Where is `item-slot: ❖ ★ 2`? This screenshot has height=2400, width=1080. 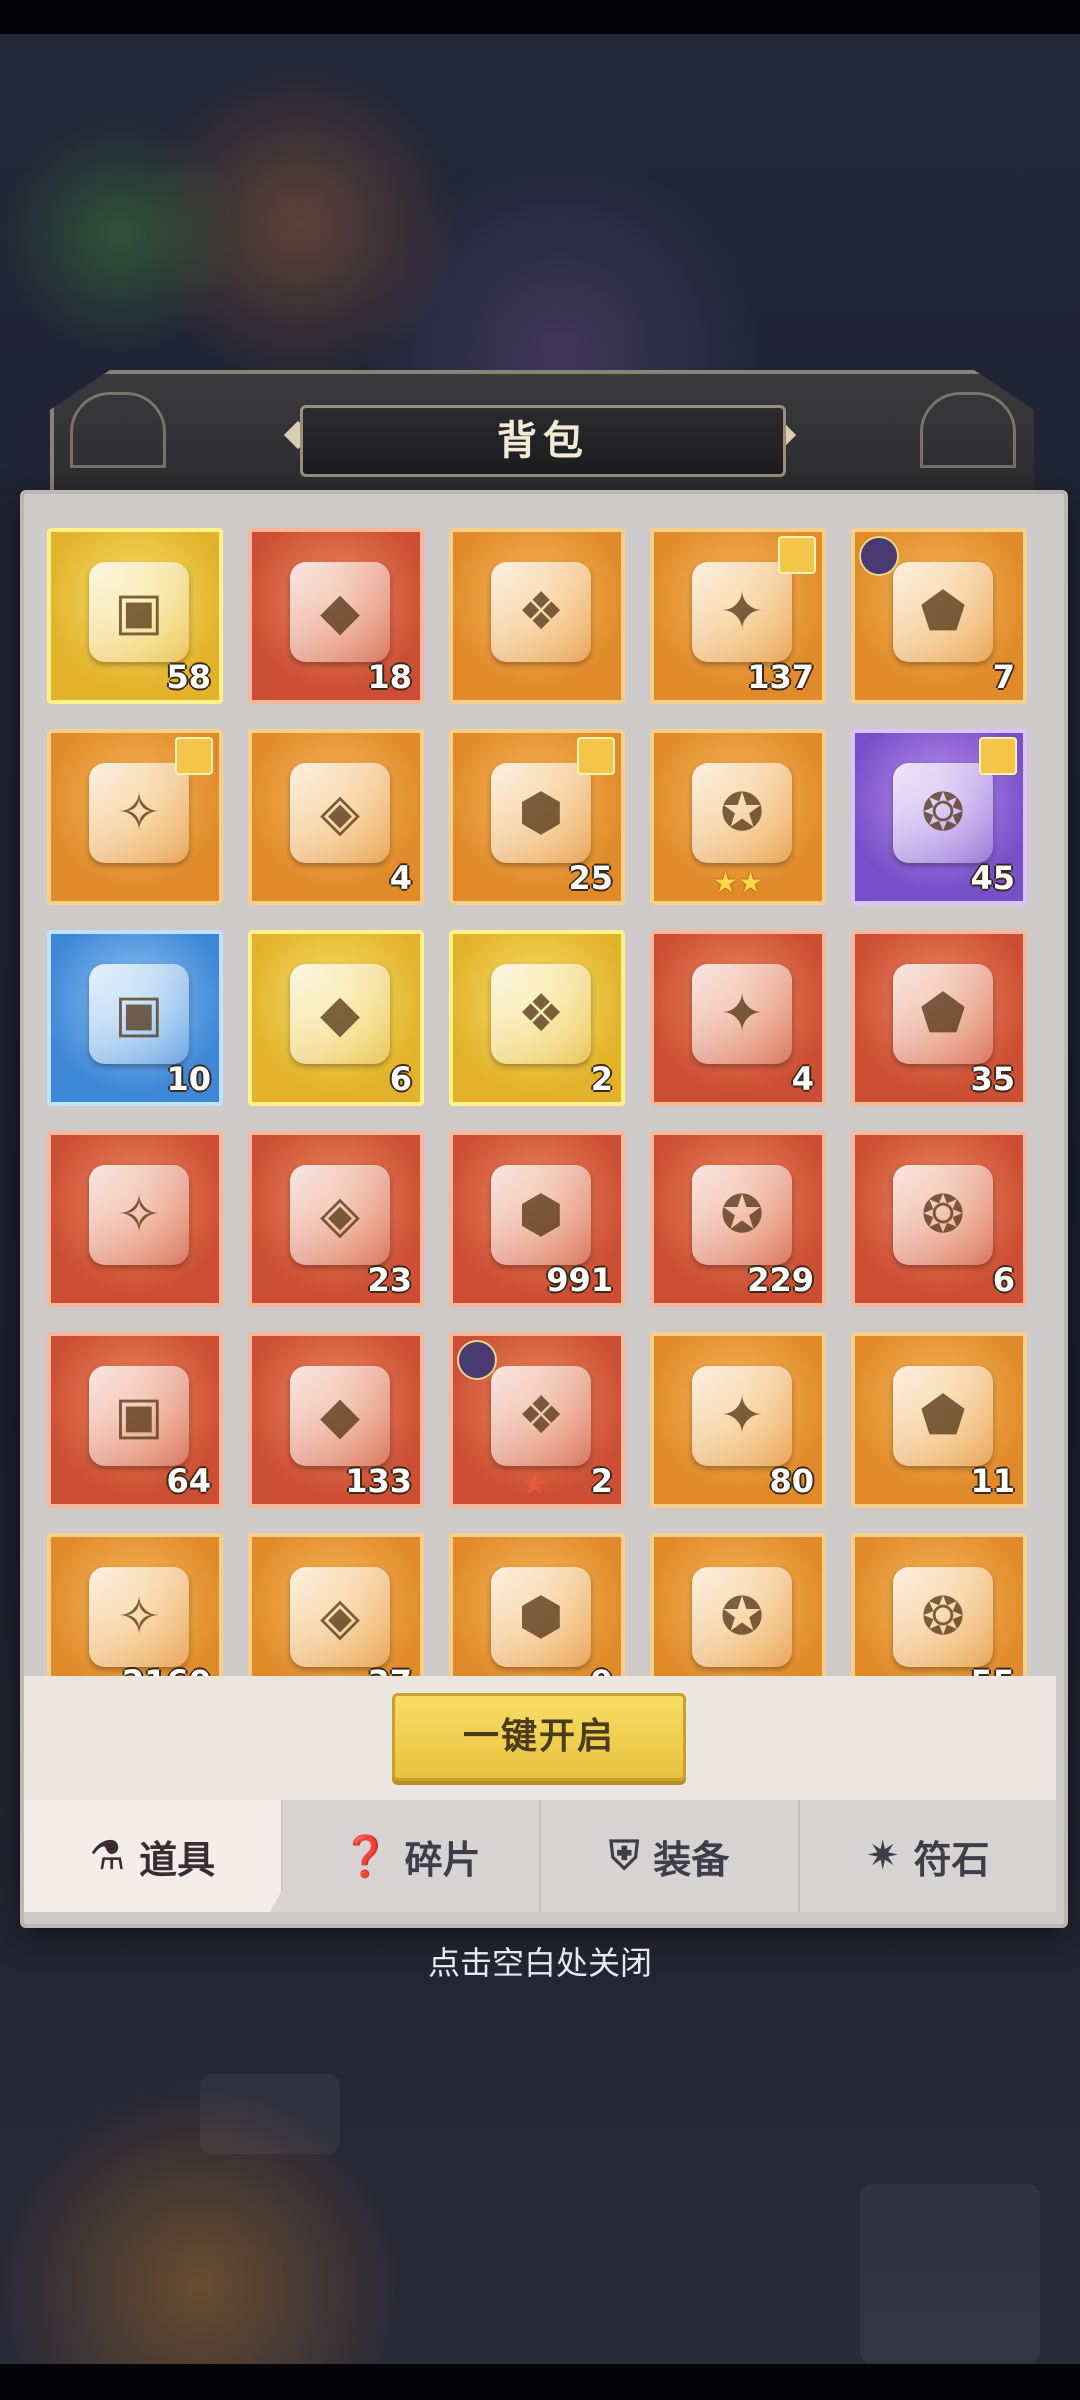
item-slot: ❖ ★ 2 is located at coordinates (537, 1420).